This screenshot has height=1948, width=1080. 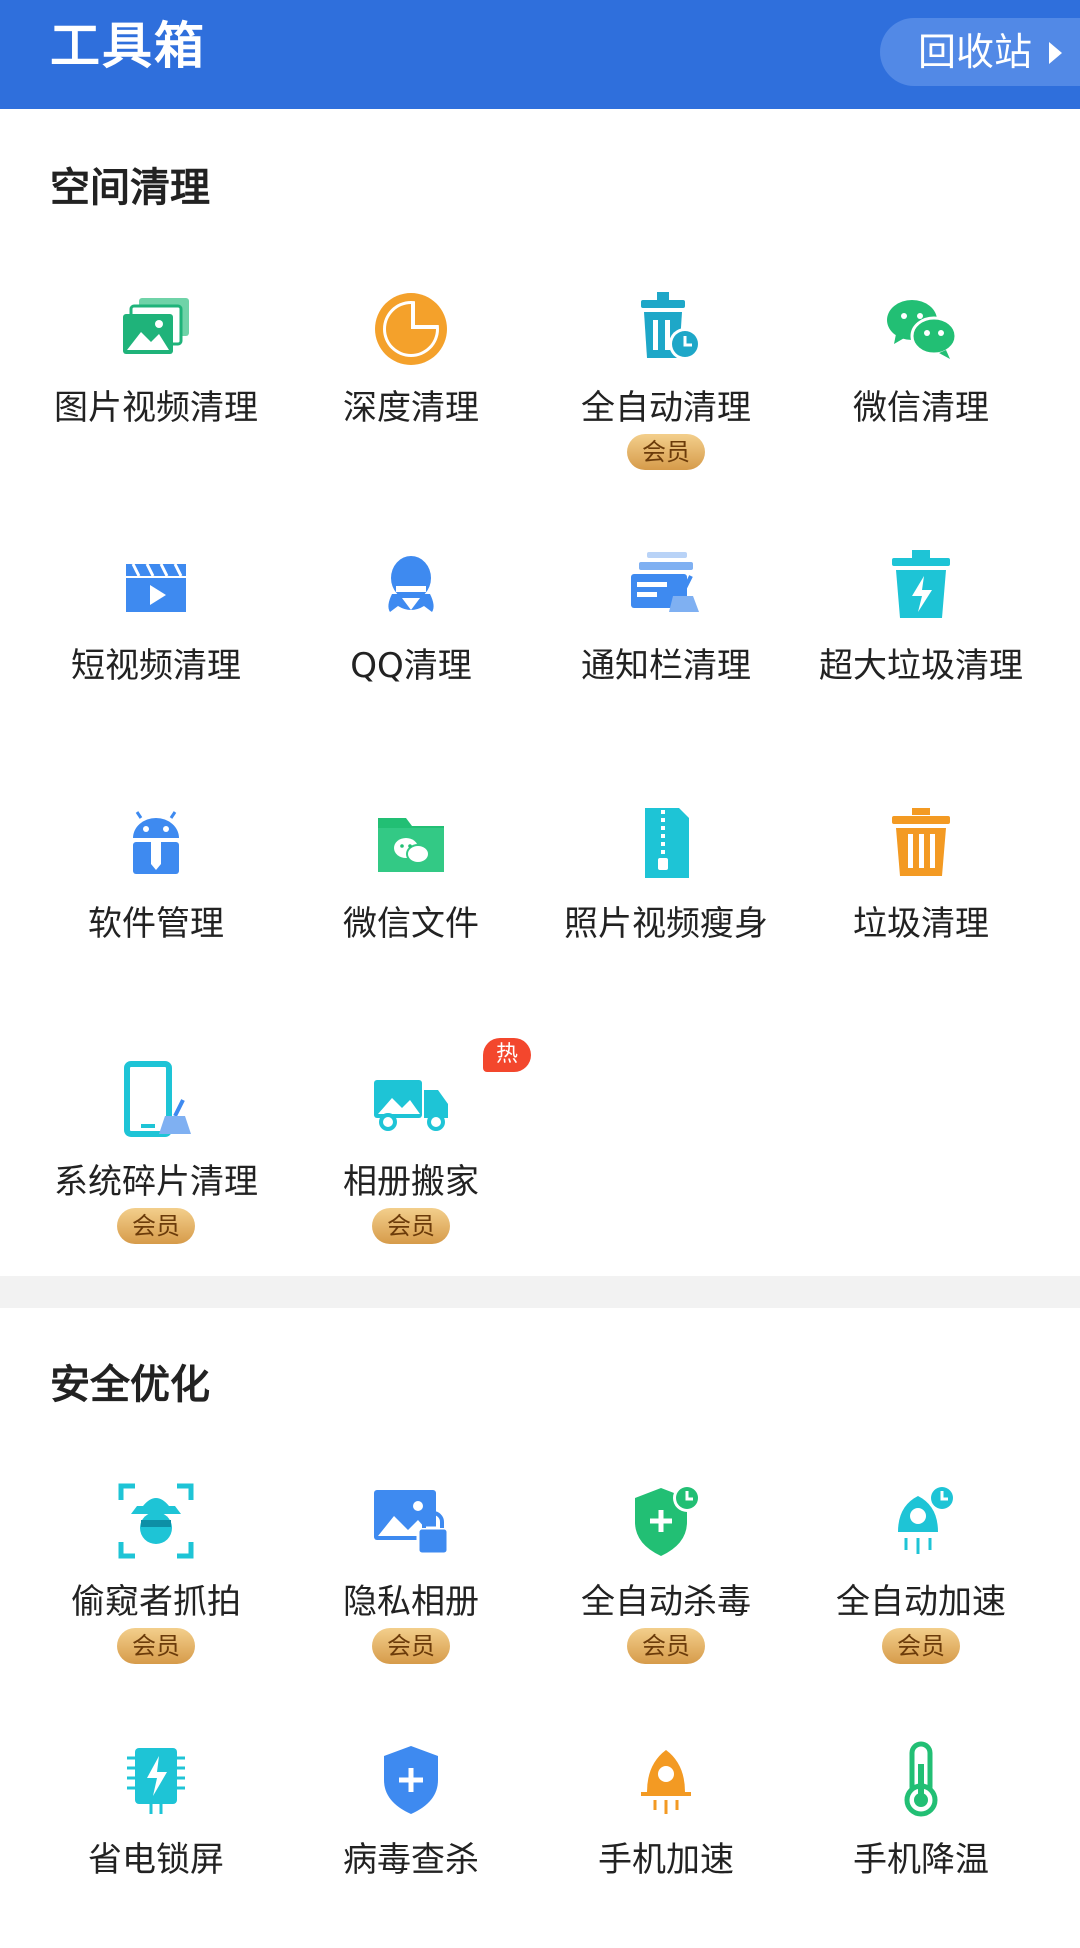 What do you see at coordinates (156, 924) in the screenshot?
I see `tool-label: 软件管理` at bounding box center [156, 924].